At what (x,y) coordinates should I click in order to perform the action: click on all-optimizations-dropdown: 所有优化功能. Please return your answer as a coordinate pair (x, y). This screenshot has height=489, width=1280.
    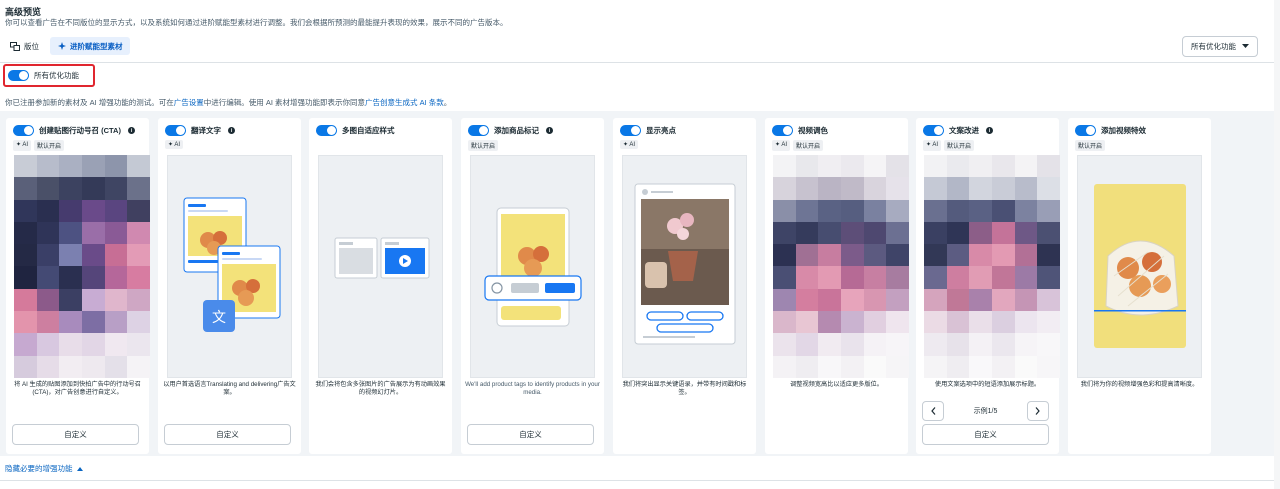
    Looking at the image, I should click on (1220, 46).